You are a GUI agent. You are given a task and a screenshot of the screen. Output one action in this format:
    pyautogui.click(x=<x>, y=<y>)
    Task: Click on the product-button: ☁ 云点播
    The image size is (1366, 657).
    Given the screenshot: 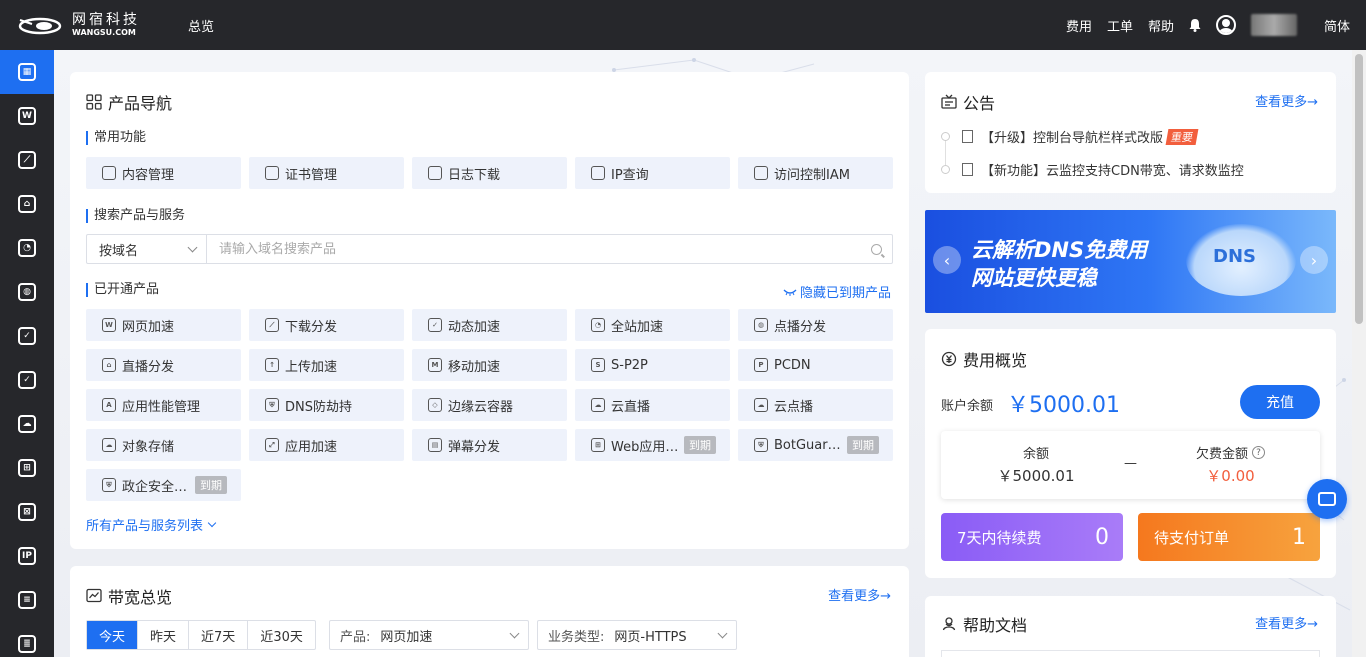 What is the action you would take?
    pyautogui.click(x=815, y=405)
    